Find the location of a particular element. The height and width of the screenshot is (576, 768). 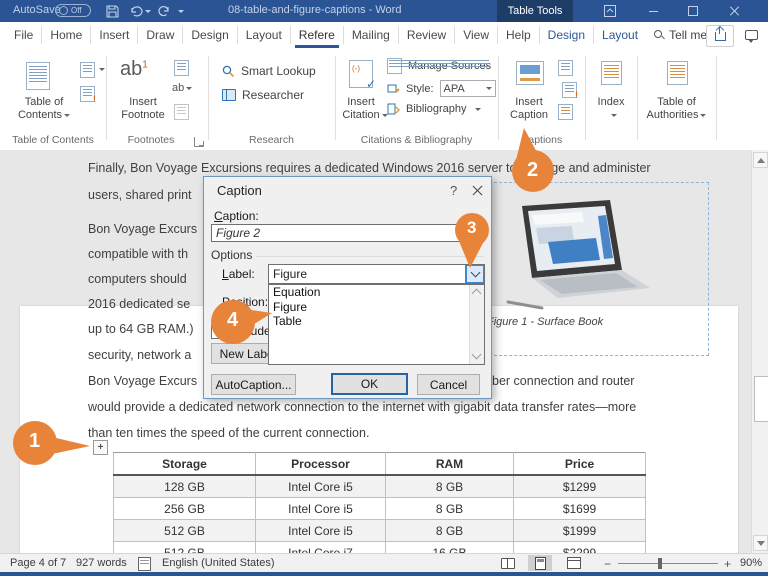

paragraph3-line1-left: Bon Voyage Excurs is located at coordinates (143, 381).